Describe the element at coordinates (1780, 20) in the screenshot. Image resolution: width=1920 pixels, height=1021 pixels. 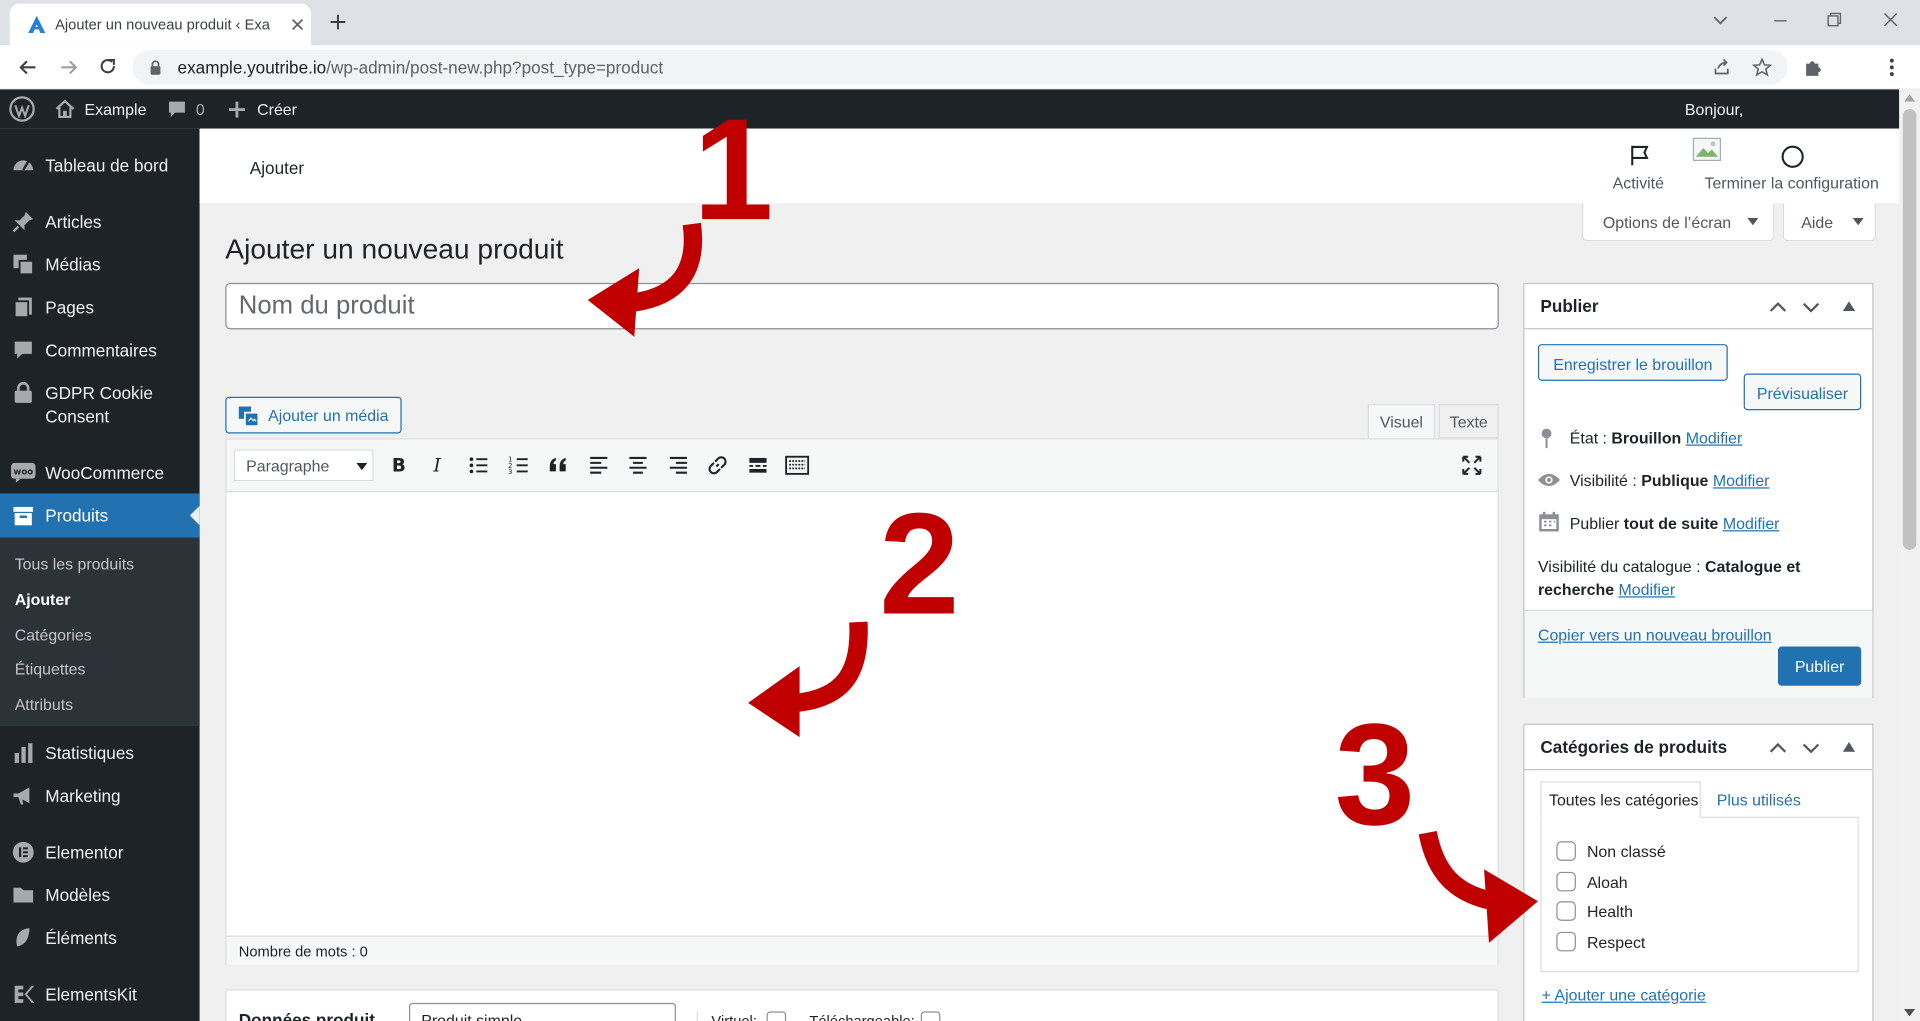
I see `minimize-icon` at that location.